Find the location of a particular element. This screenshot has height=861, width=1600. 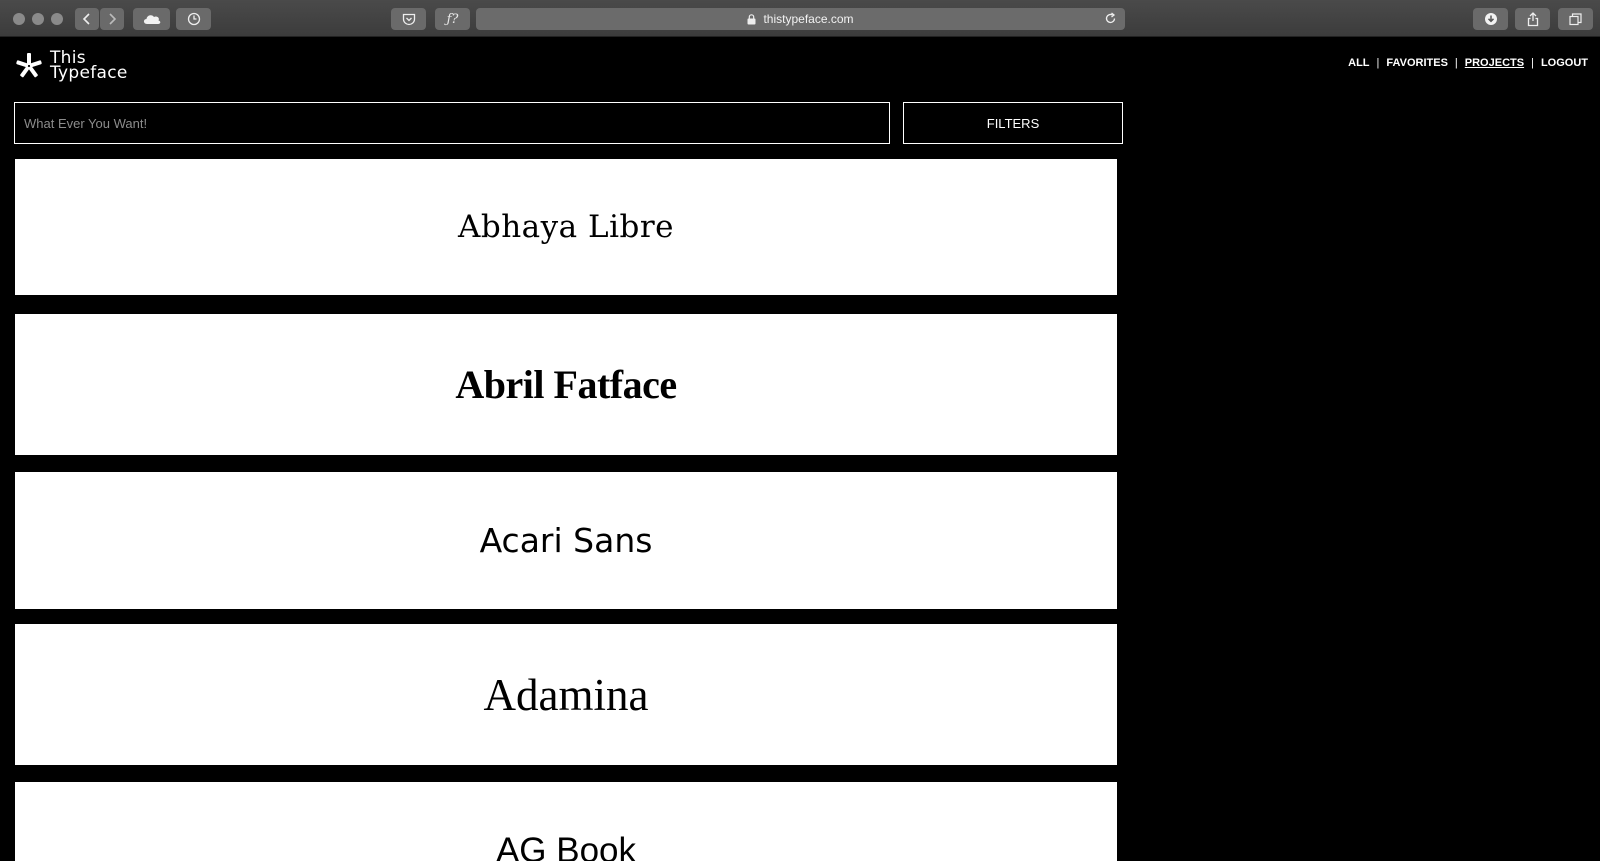

filters-button: FILTERS is located at coordinates (1013, 123).